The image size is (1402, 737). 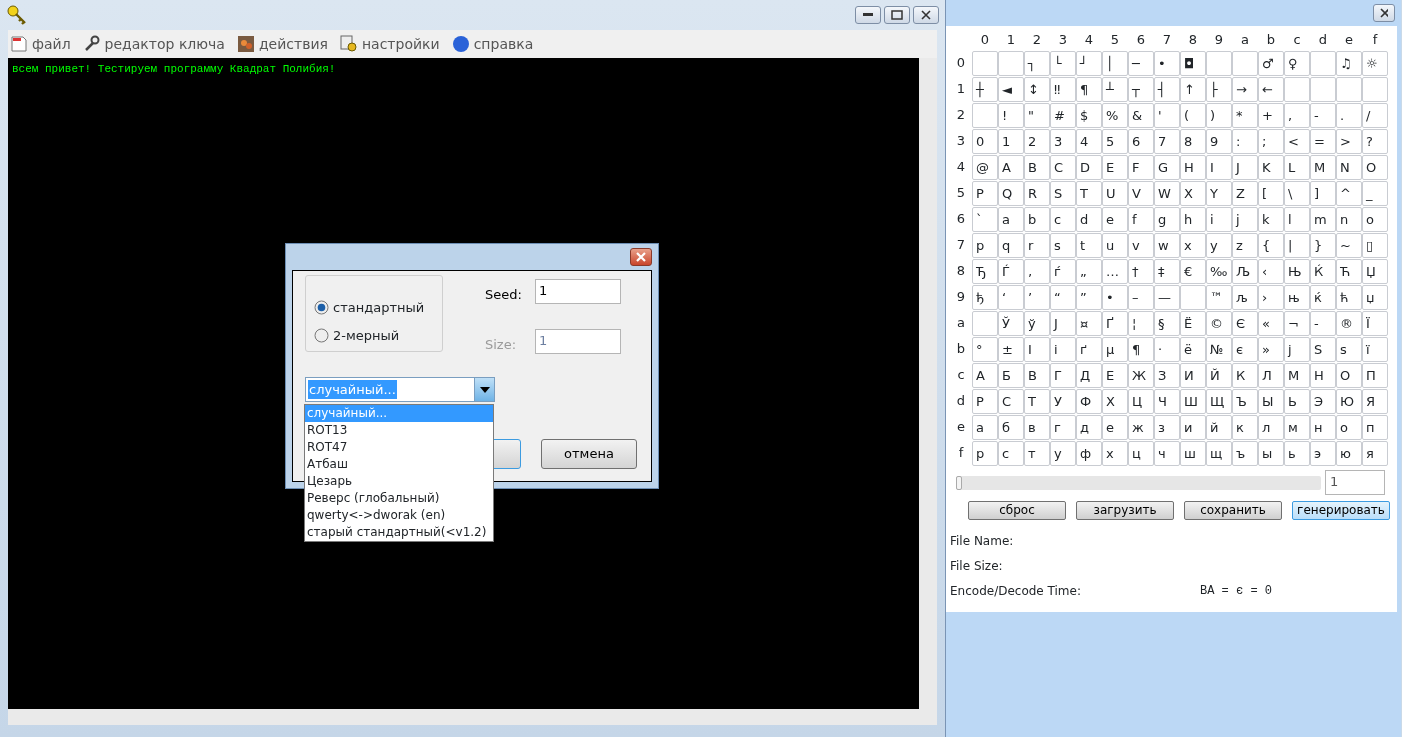 What do you see at coordinates (399, 498) in the screenshot?
I see `dropdown-option: Реверс (глобальный)` at bounding box center [399, 498].